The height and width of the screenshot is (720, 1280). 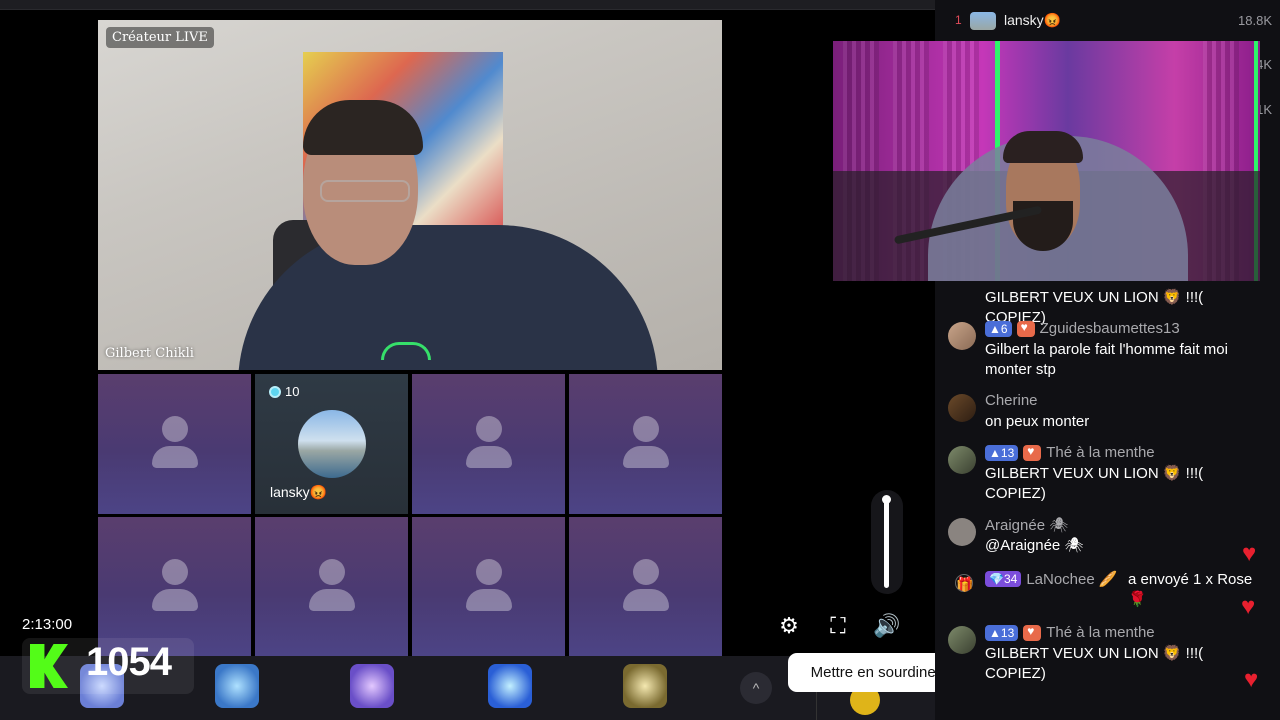 What do you see at coordinates (645, 686) in the screenshot?
I see `gift-car-icon` at bounding box center [645, 686].